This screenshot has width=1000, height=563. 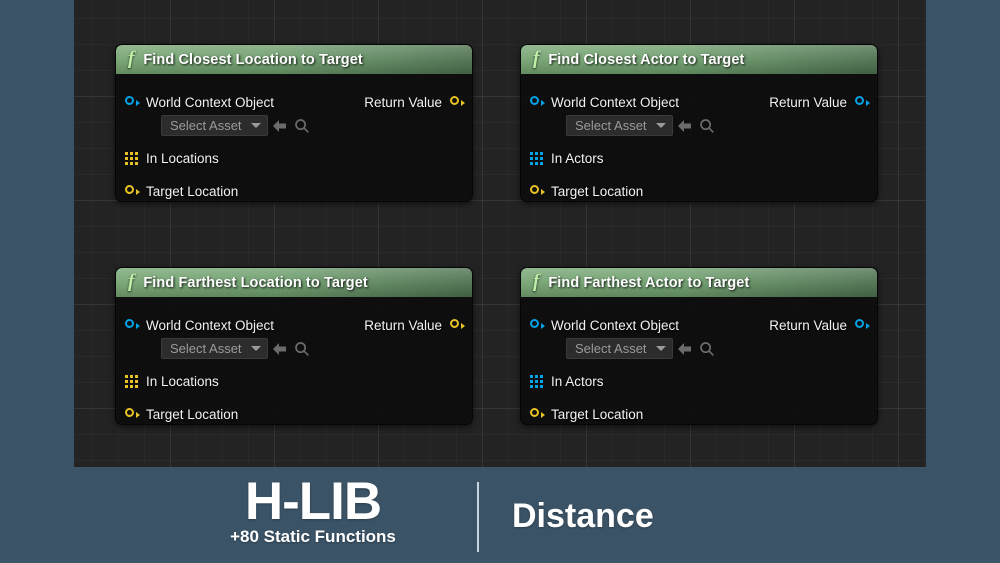 I want to click on node-title: Find Closest Actor to Target, so click(x=646, y=59).